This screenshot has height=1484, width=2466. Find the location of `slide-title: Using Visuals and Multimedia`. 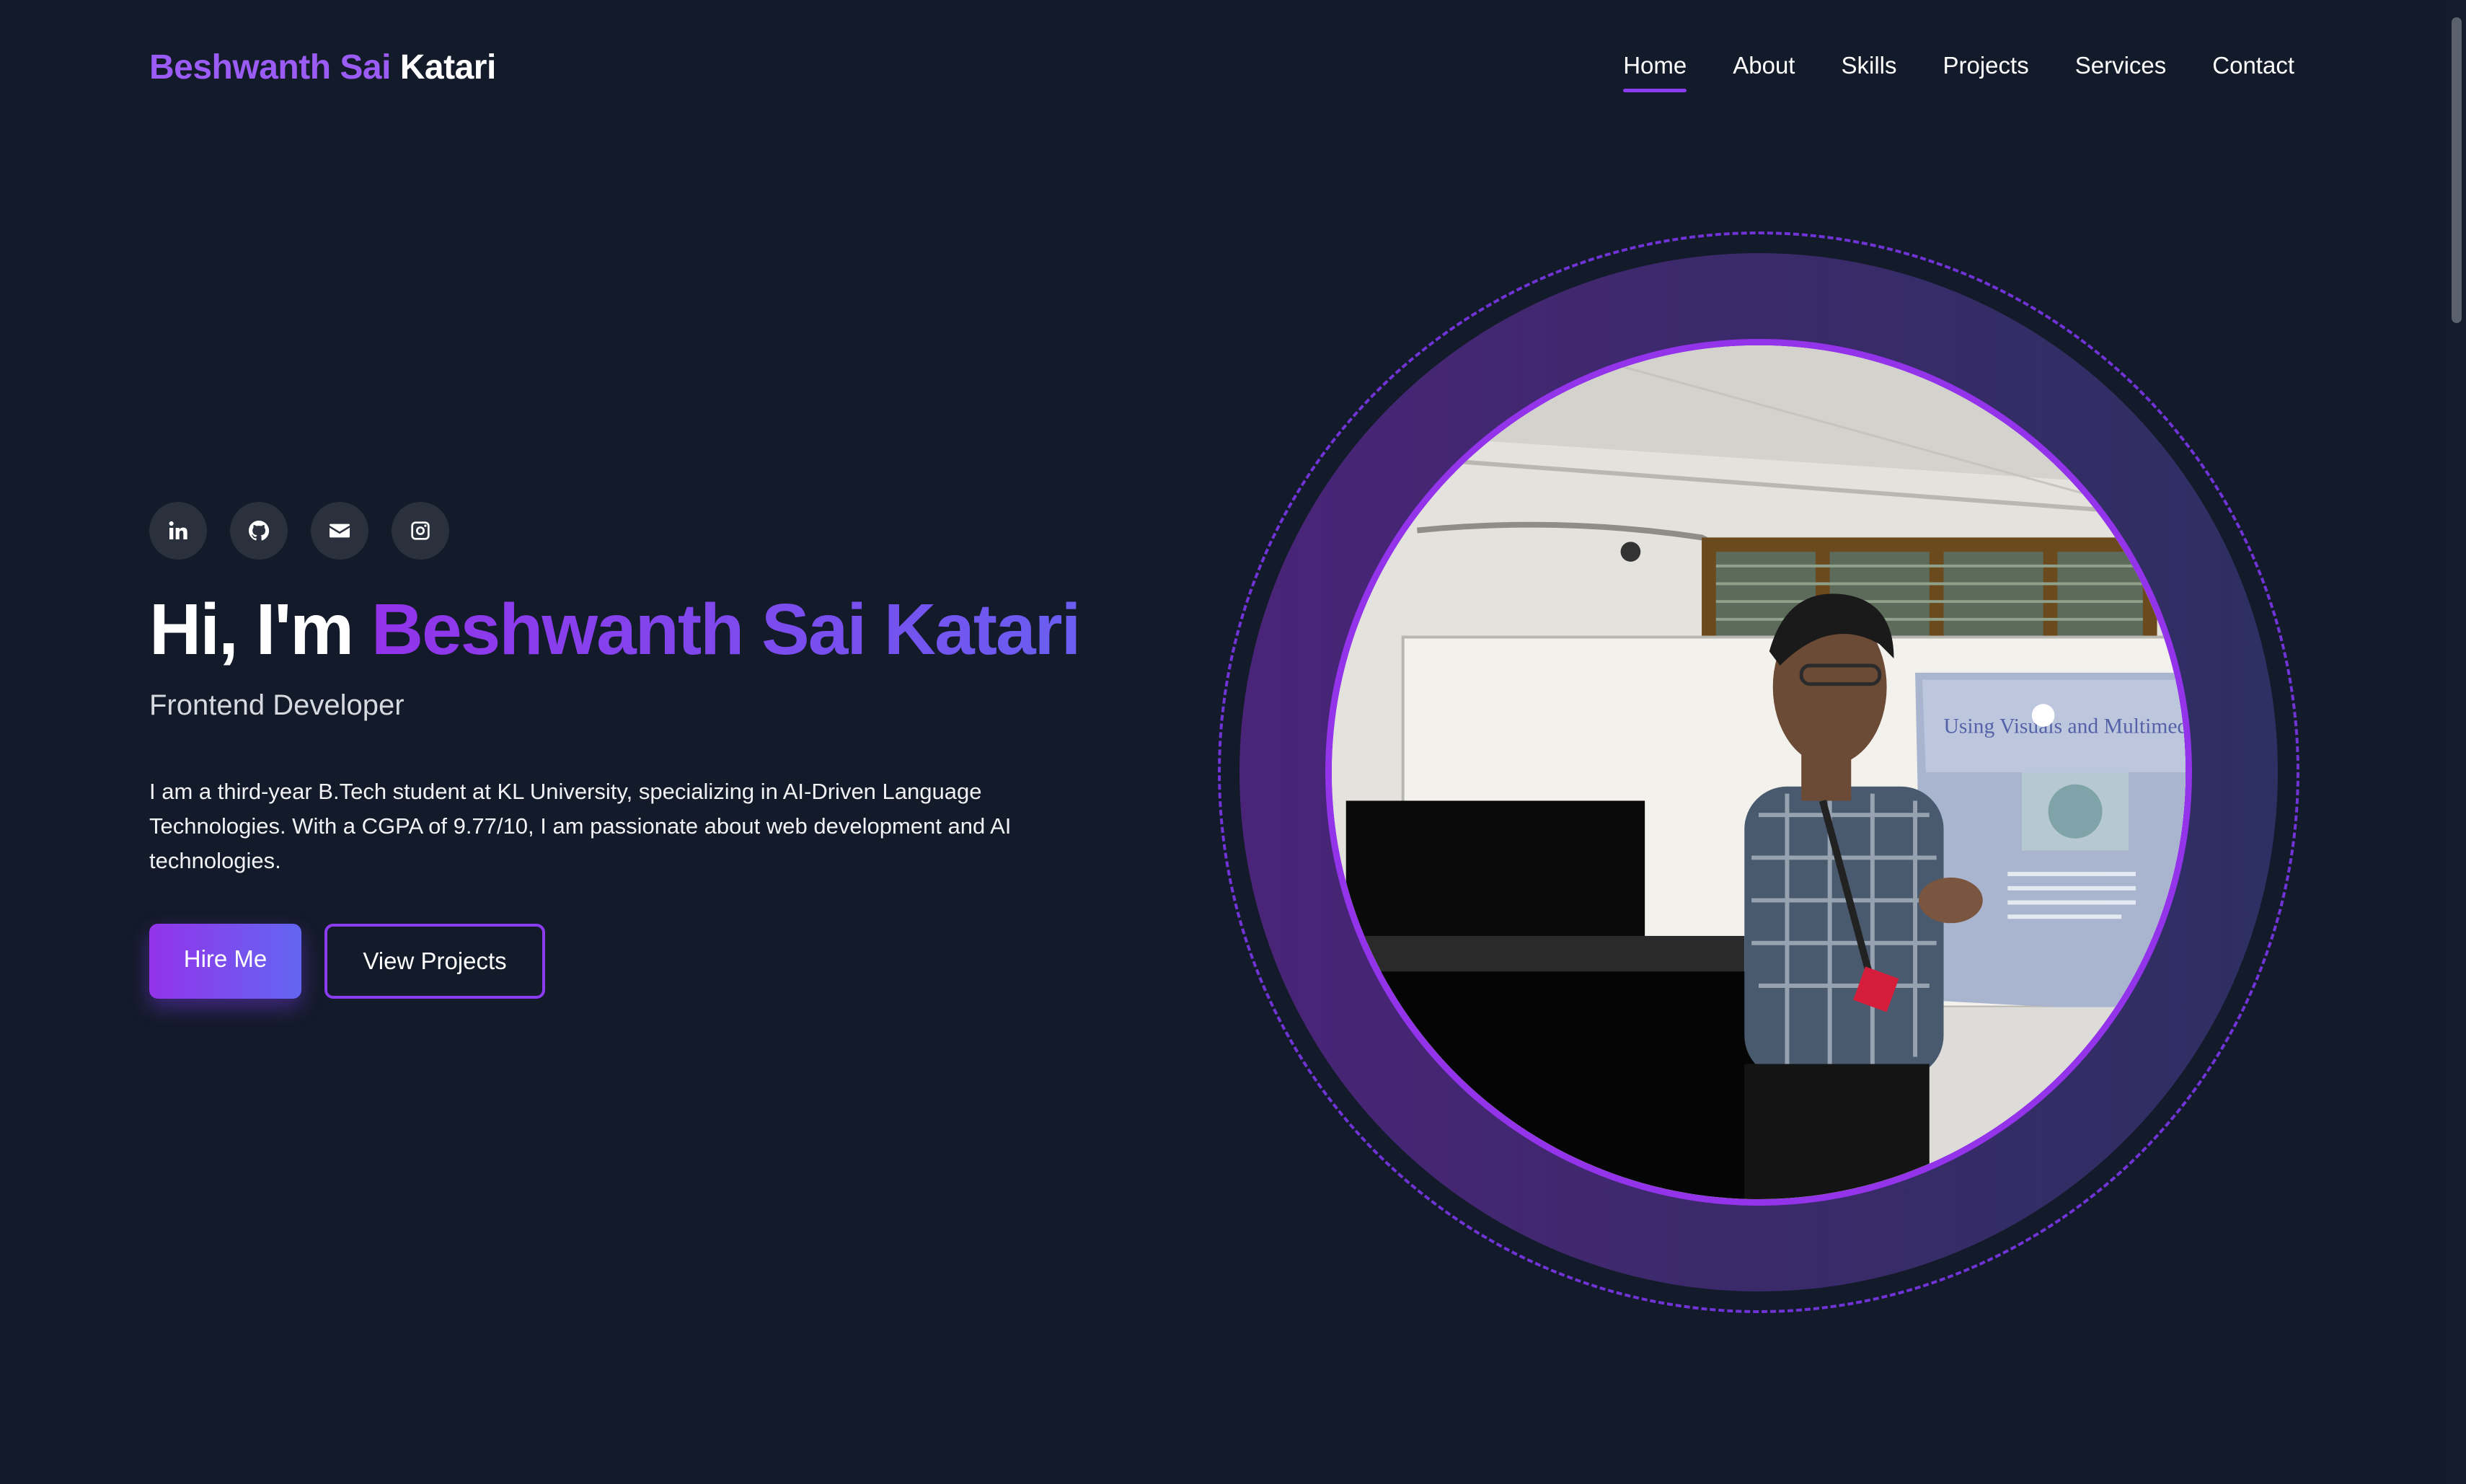

slide-title: Using Visuals and Multimedia is located at coordinates (2065, 726).